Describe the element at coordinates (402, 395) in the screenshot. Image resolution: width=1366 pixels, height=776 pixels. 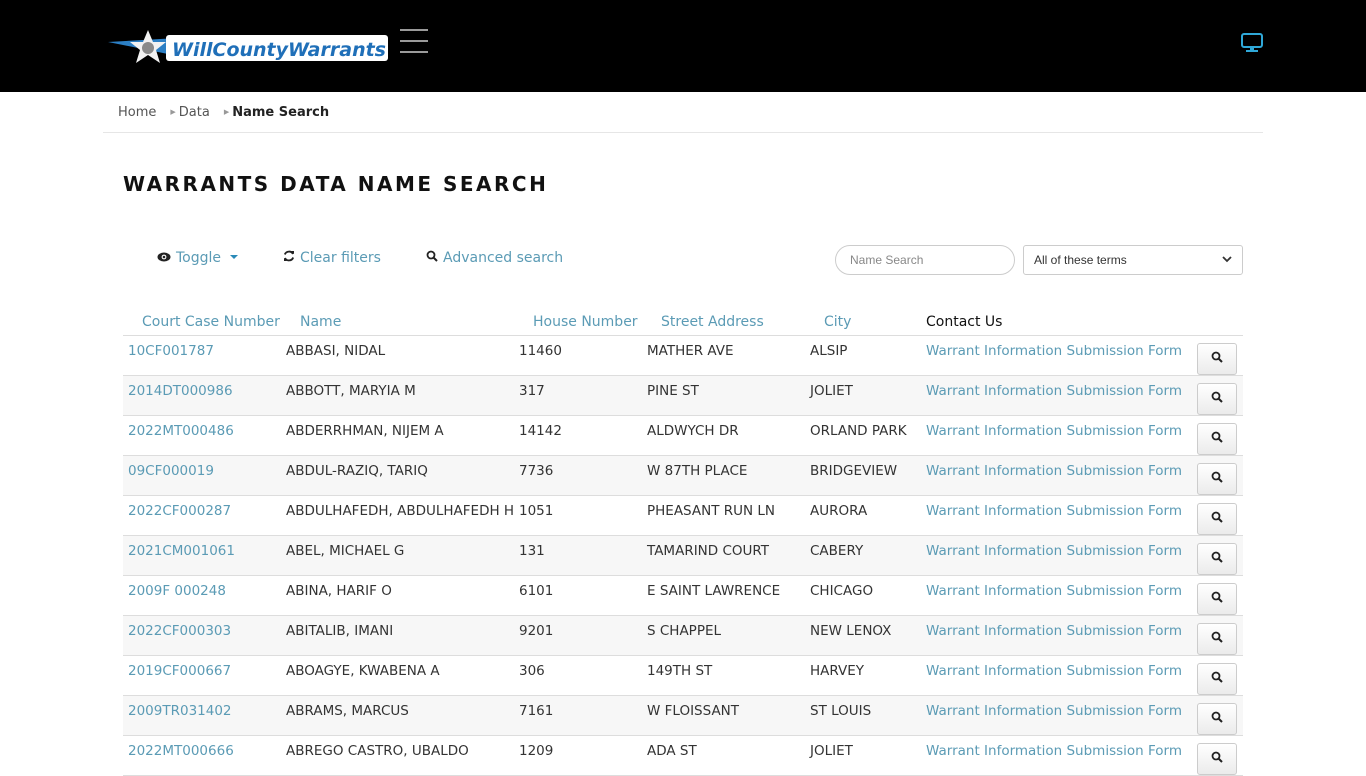
I see `cell-name: ABBOTT, MARYIA M` at that location.